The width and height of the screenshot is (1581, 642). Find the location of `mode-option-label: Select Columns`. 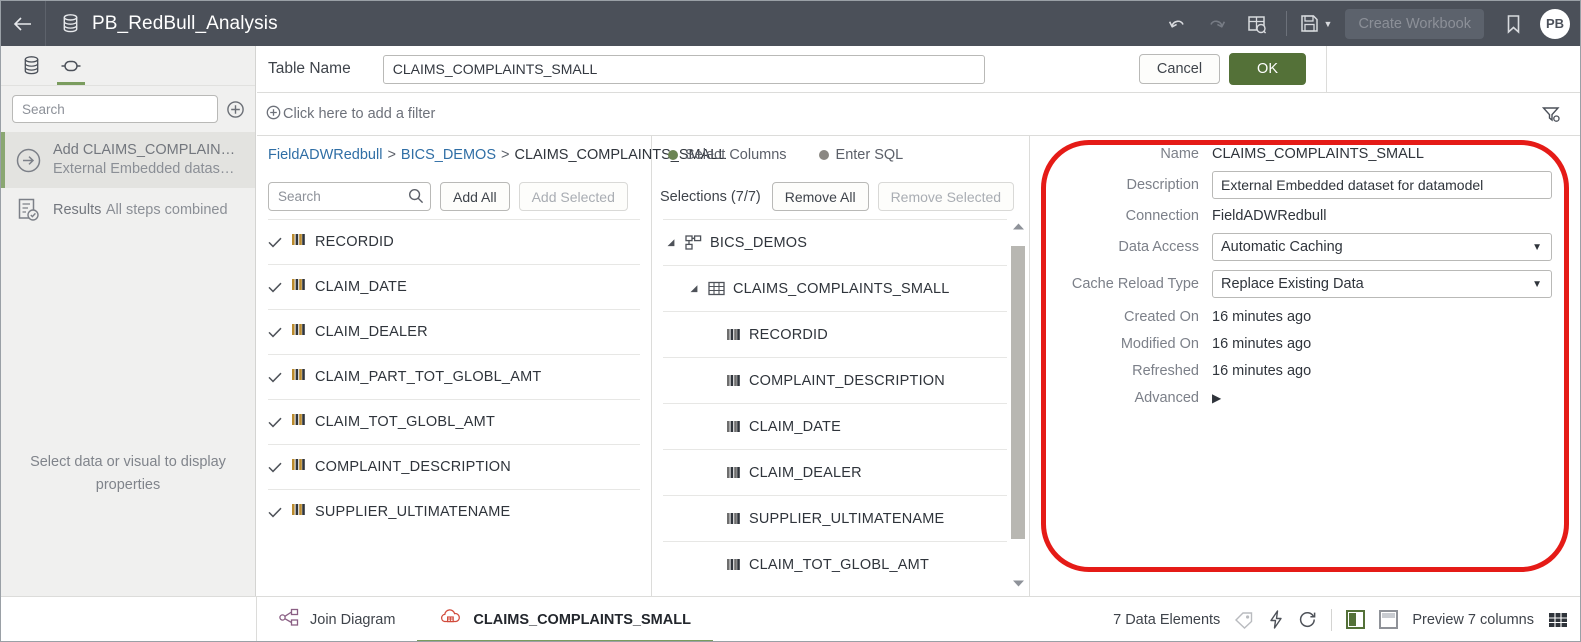

mode-option-label: Select Columns is located at coordinates (736, 155).